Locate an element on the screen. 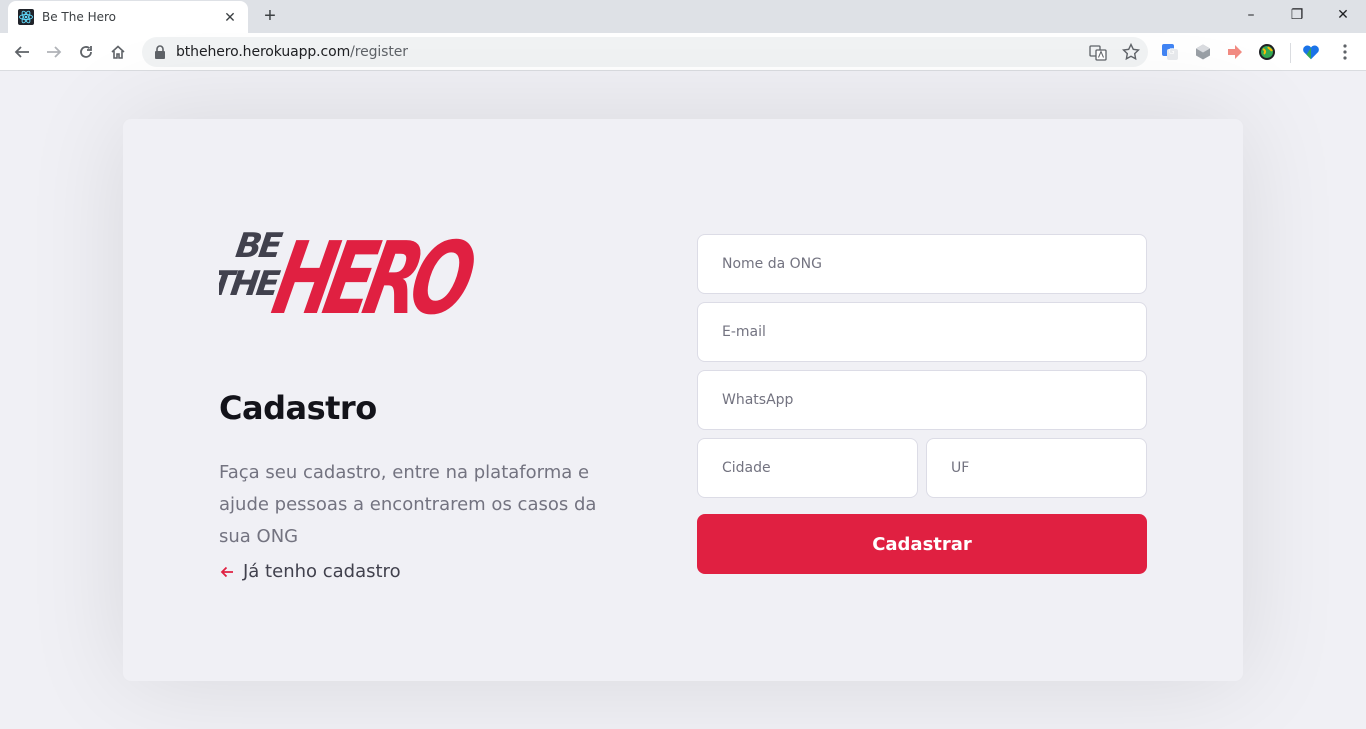 This screenshot has width=1366, height=729. tab-close-icon: ✕ is located at coordinates (230, 17).